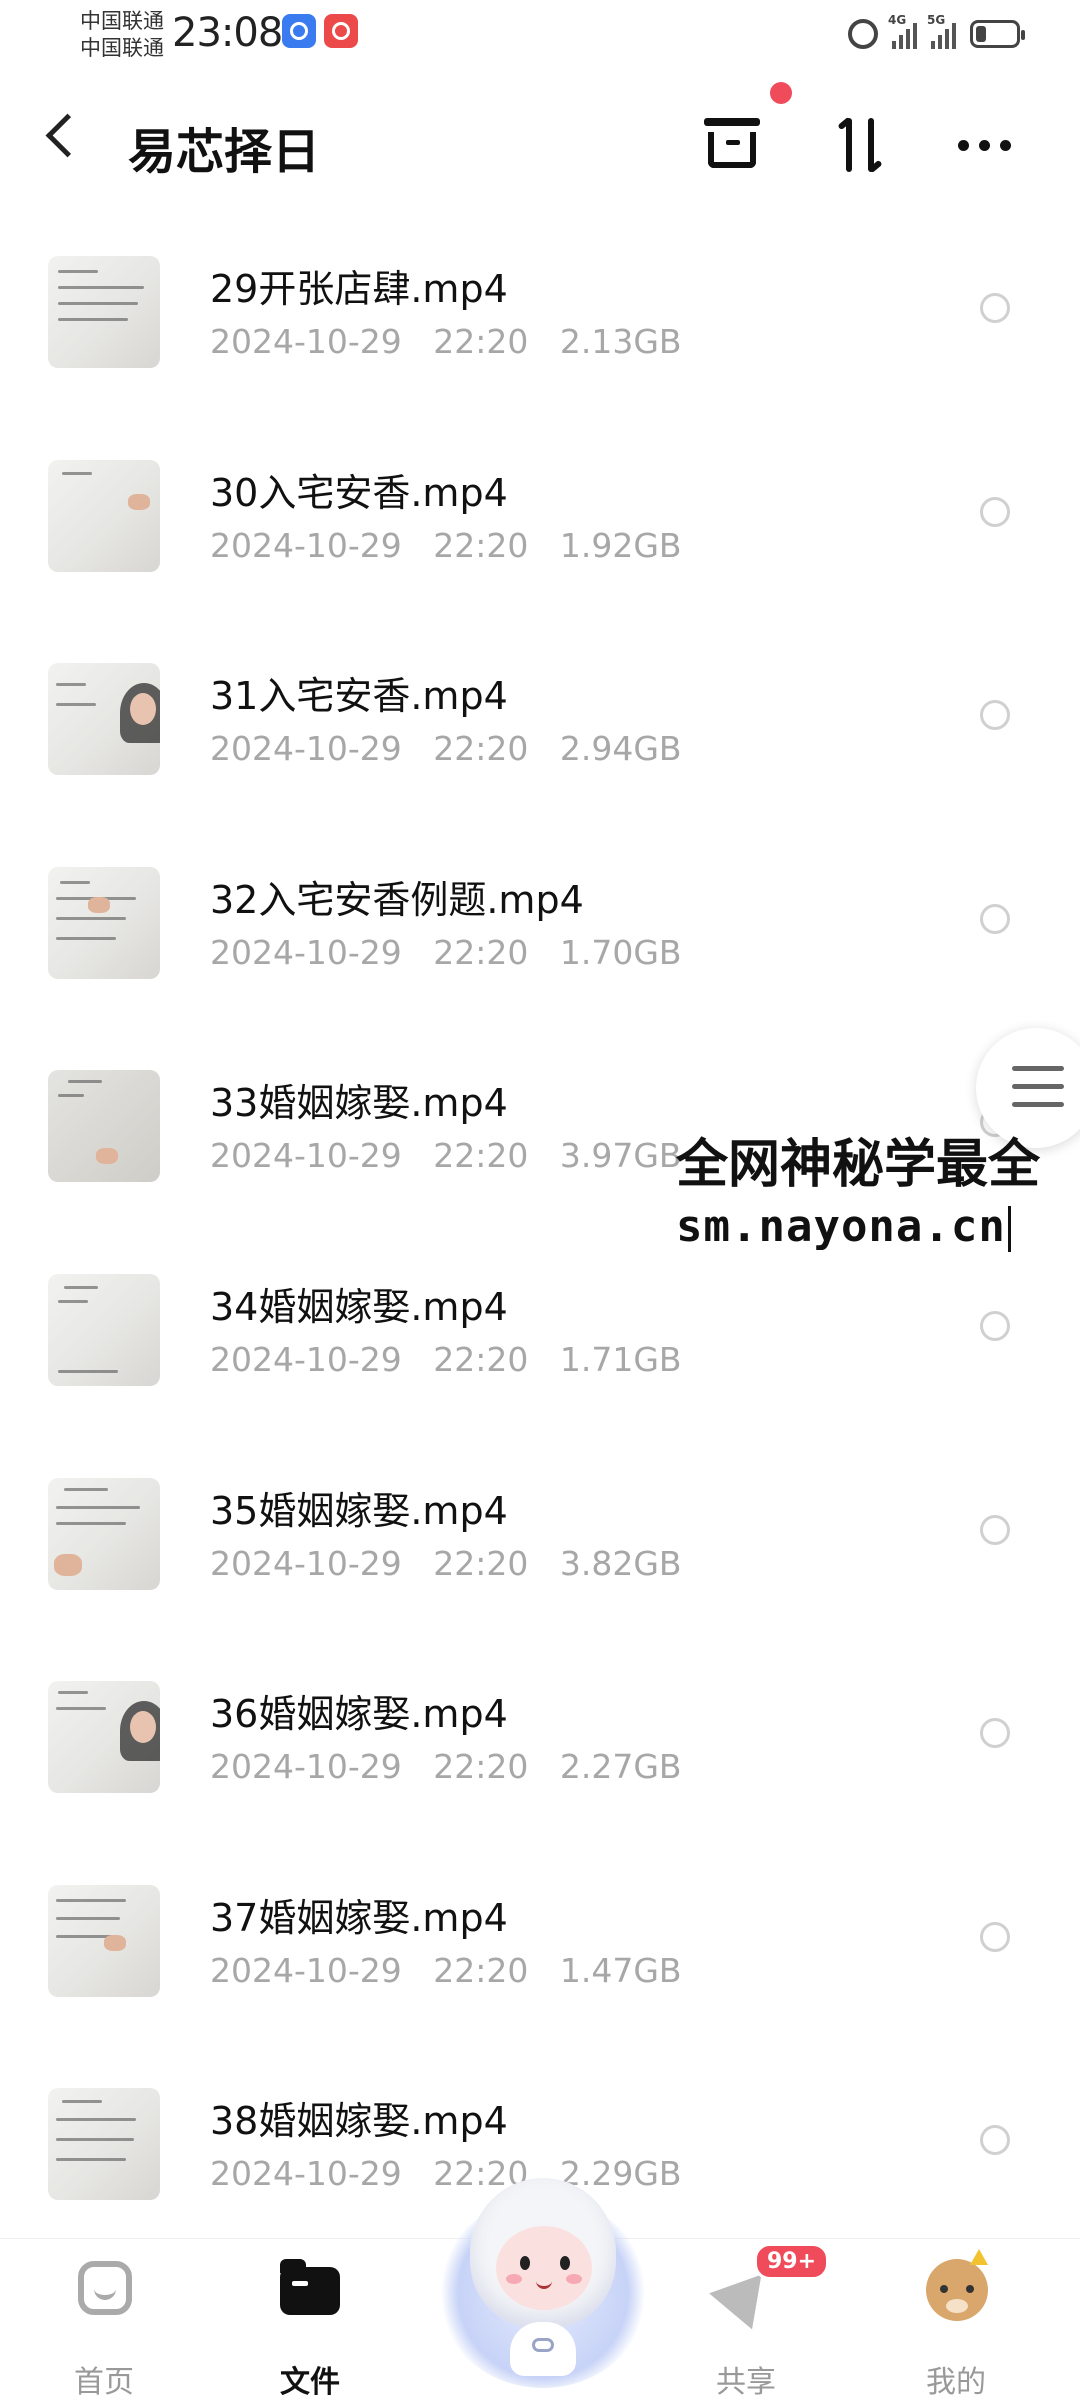 This screenshot has width=1080, height=2401. What do you see at coordinates (224, 152) in the screenshot?
I see `page-title: 易芯择日` at bounding box center [224, 152].